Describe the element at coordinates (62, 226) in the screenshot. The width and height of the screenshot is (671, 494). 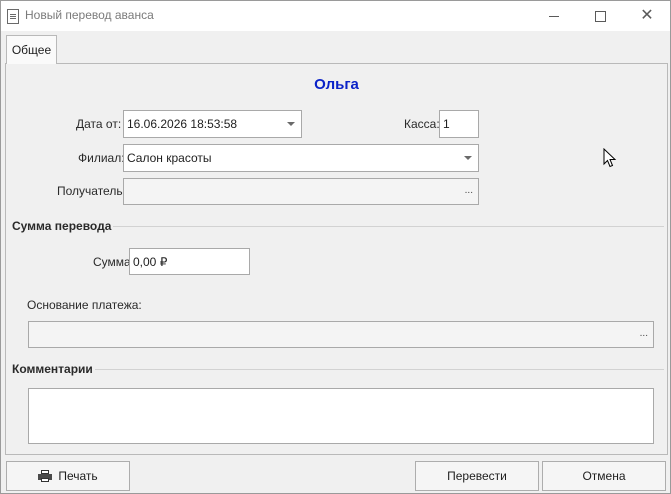
I see `transfer-section-title: Сумма перевода` at that location.